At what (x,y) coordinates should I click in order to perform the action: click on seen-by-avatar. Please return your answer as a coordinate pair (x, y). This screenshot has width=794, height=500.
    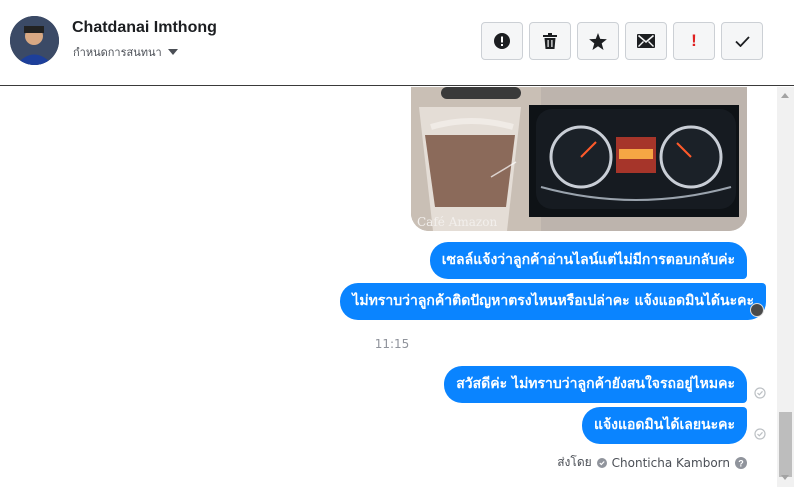
    Looking at the image, I should click on (757, 310).